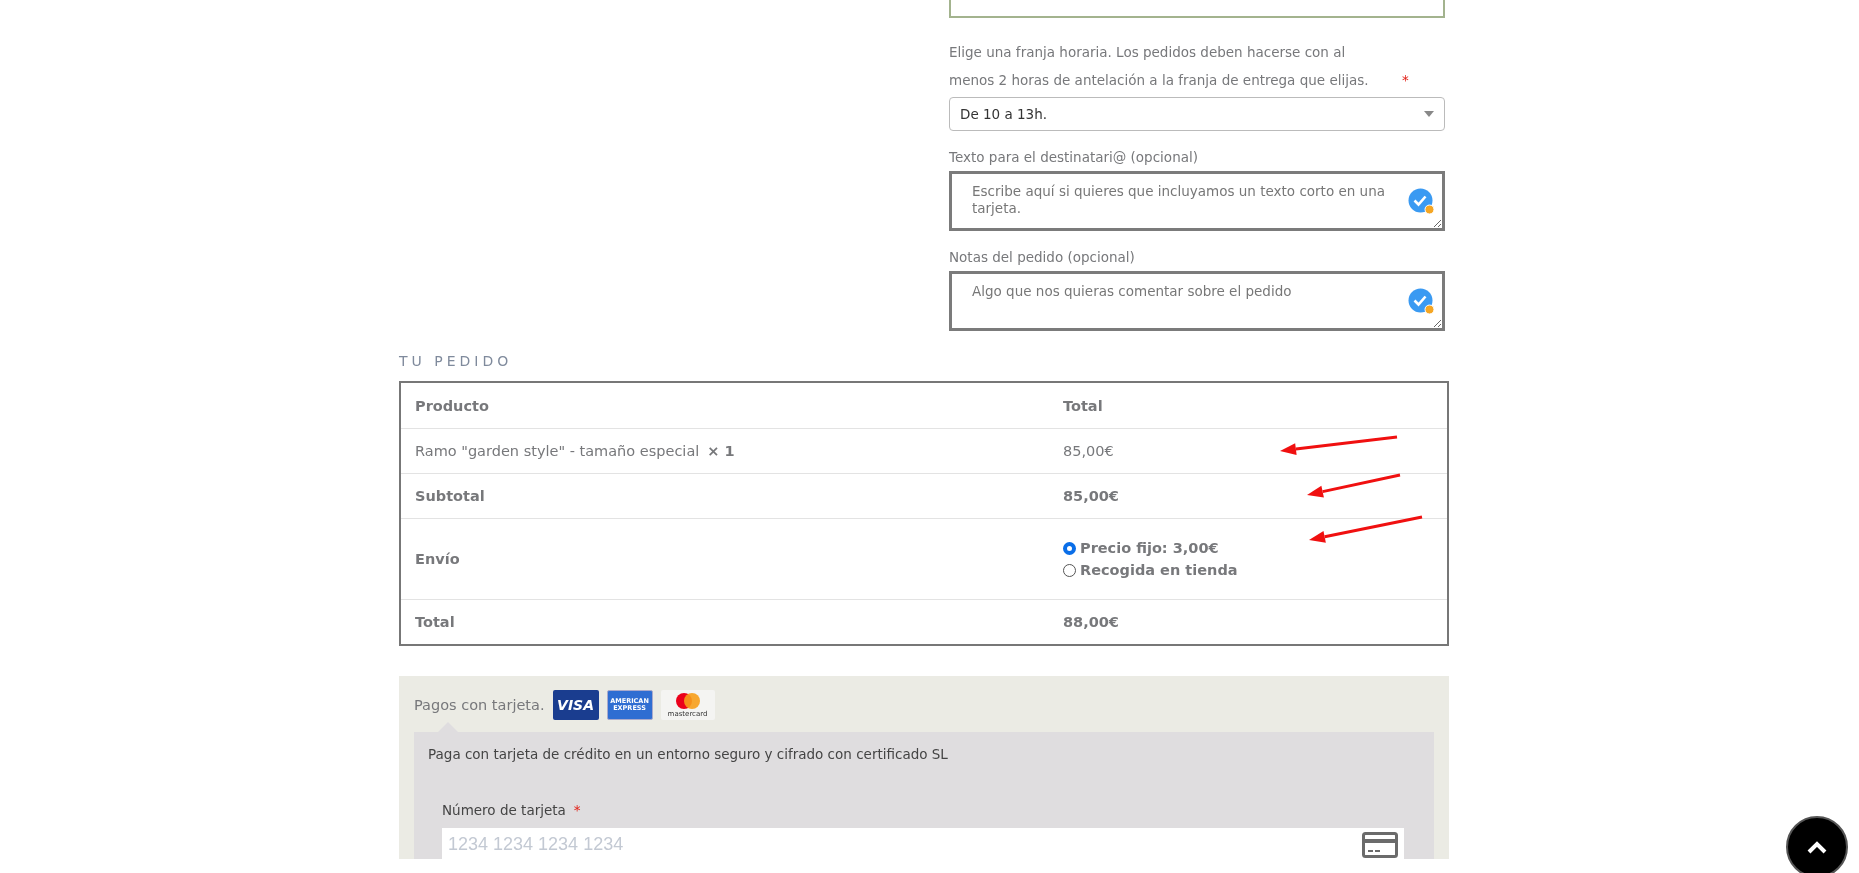 Image resolution: width=1859 pixels, height=873 pixels. I want to click on table-cell-text: Subtotal, so click(450, 496).